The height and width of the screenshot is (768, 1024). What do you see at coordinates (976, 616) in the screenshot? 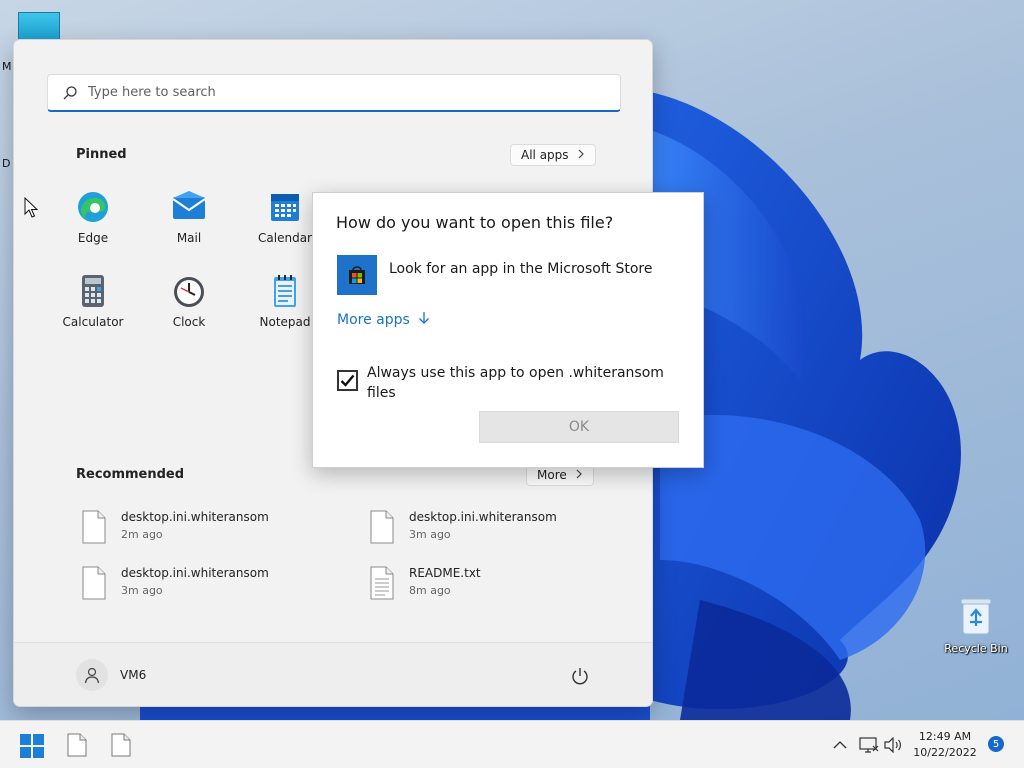
I see `recycle-bin-icon` at bounding box center [976, 616].